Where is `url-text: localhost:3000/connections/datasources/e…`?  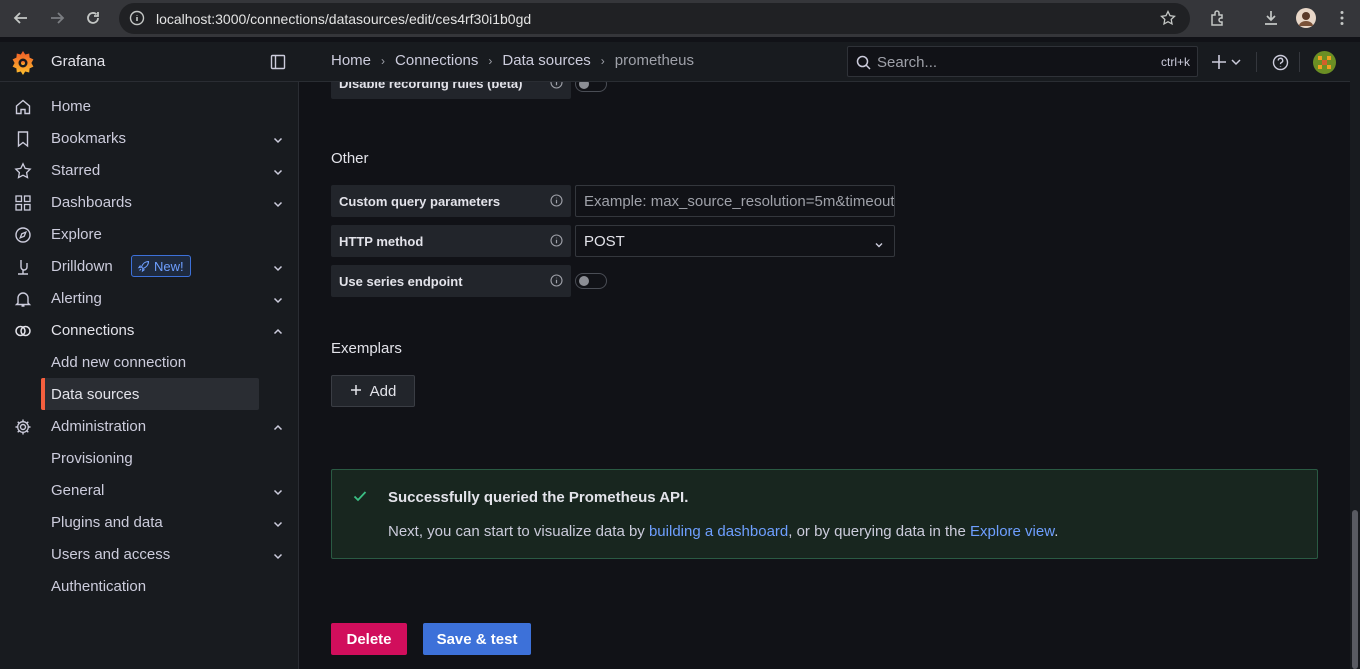
url-text: localhost:3000/connections/datasources/e… is located at coordinates (343, 19).